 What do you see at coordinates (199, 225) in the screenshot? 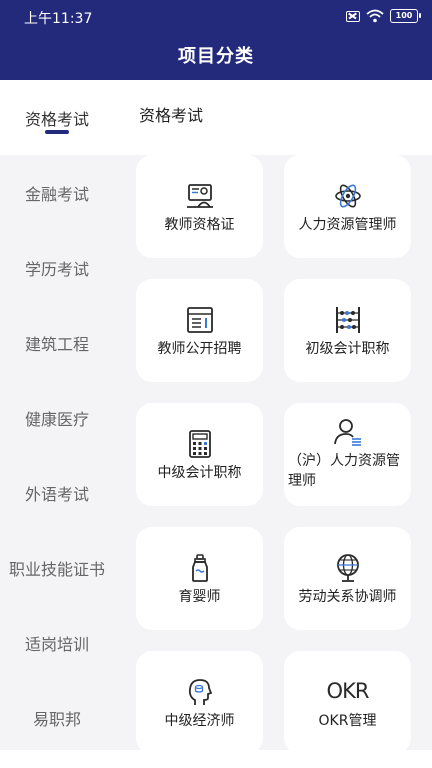
I see `card-label: 教师资格证` at bounding box center [199, 225].